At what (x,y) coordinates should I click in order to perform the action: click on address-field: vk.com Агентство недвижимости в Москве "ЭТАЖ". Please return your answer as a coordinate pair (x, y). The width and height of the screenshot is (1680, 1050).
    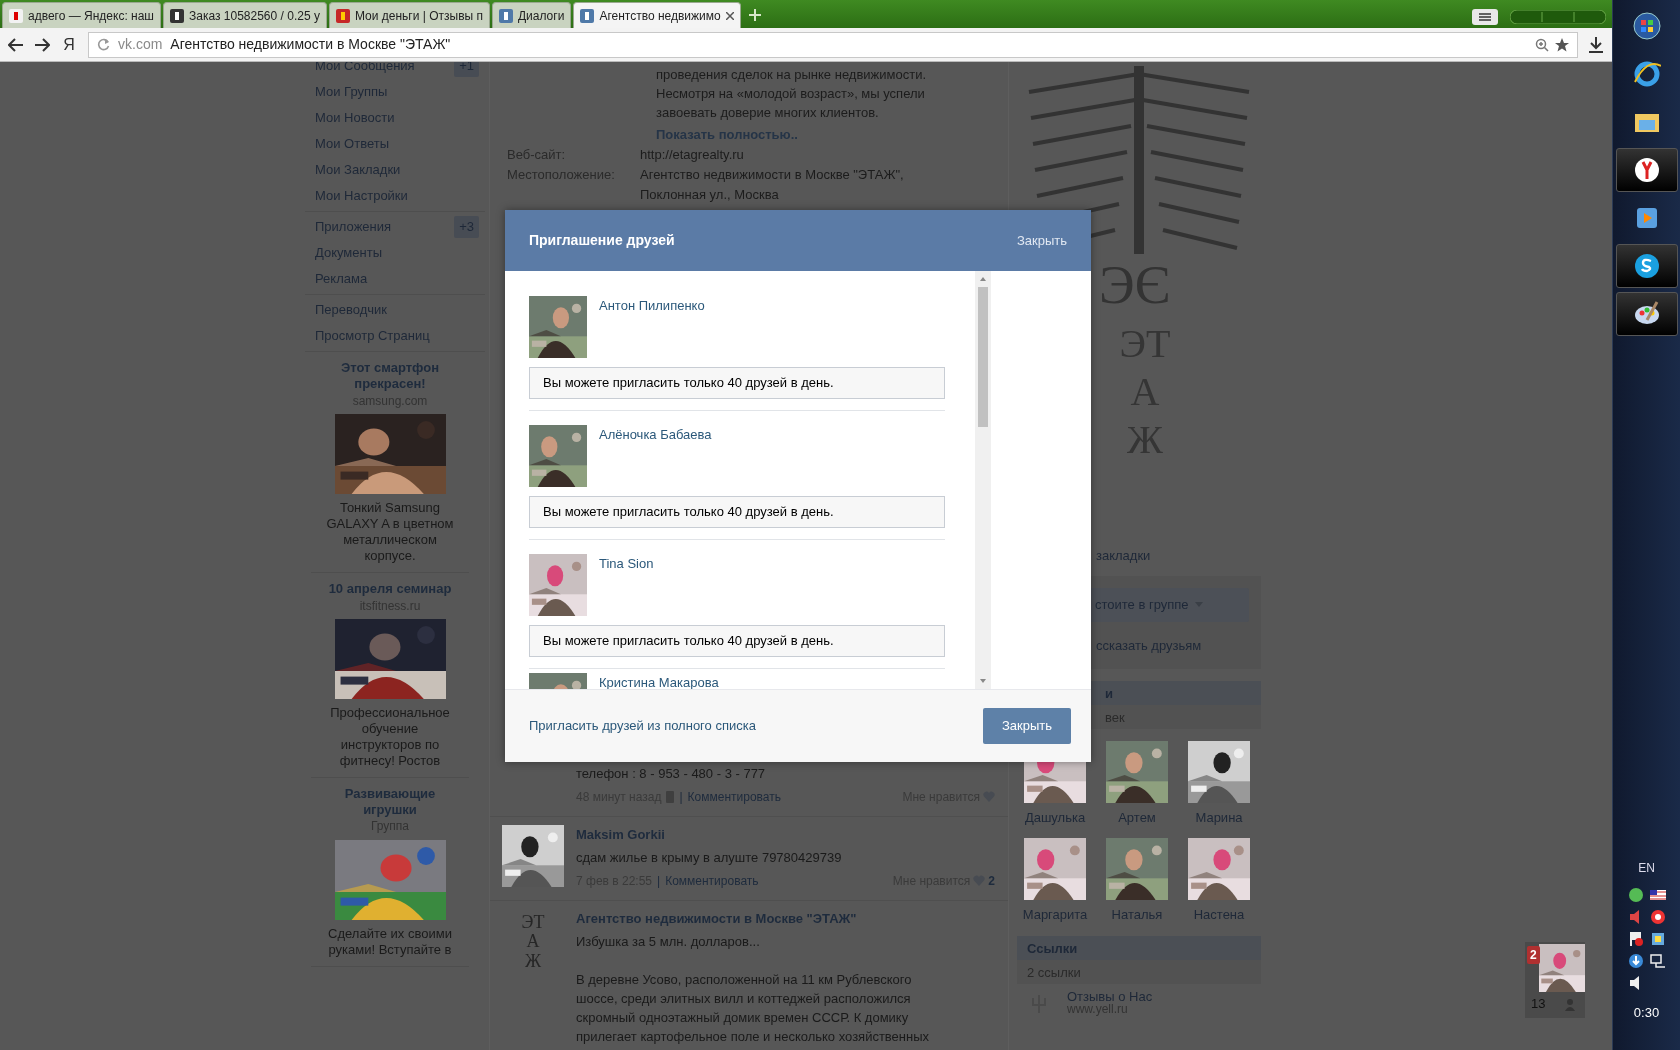
    Looking at the image, I should click on (833, 44).